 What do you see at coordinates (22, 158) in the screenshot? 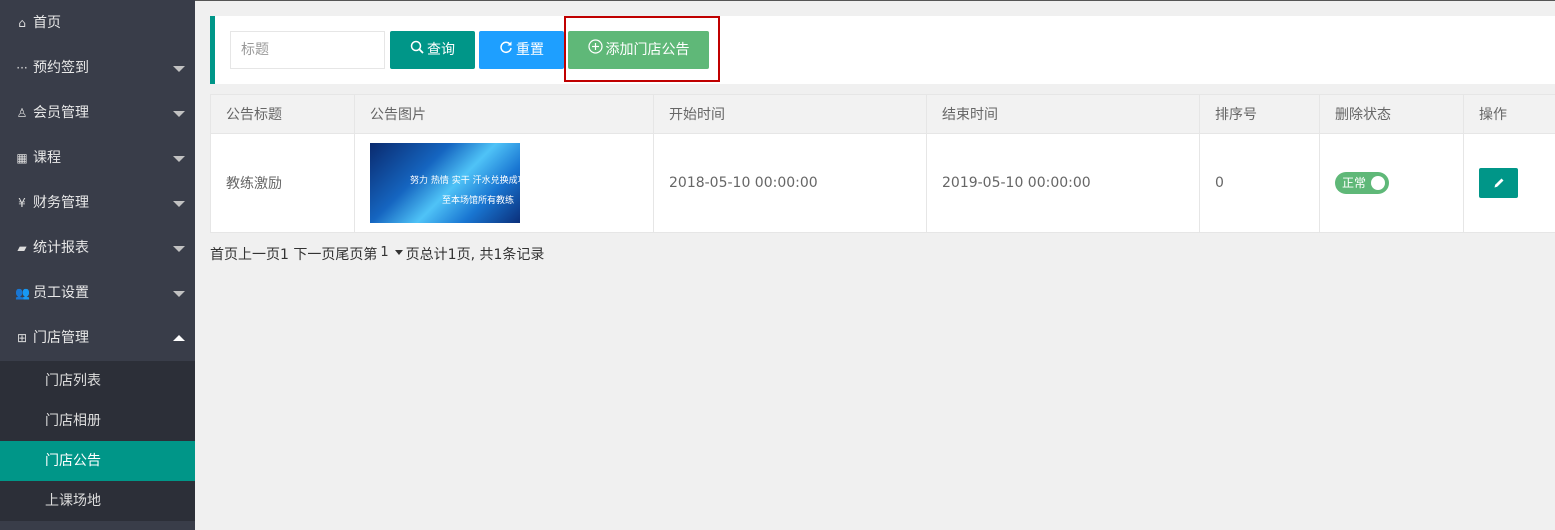
I see `grid-icon: ▦` at bounding box center [22, 158].